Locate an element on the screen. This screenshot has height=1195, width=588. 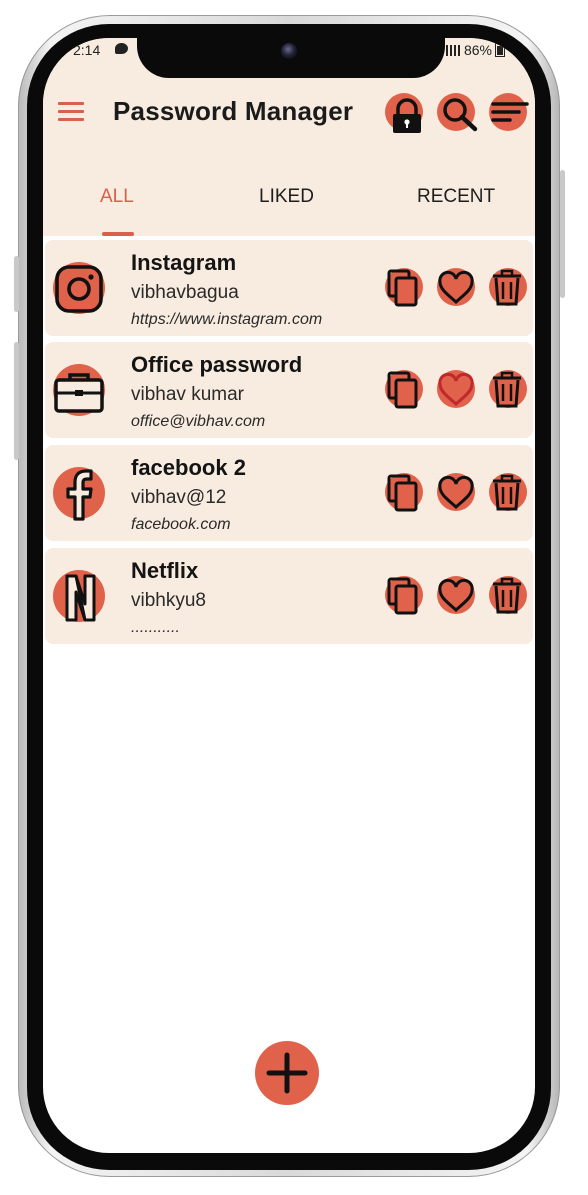
entry-username: vibhav@12 is located at coordinates (179, 497).